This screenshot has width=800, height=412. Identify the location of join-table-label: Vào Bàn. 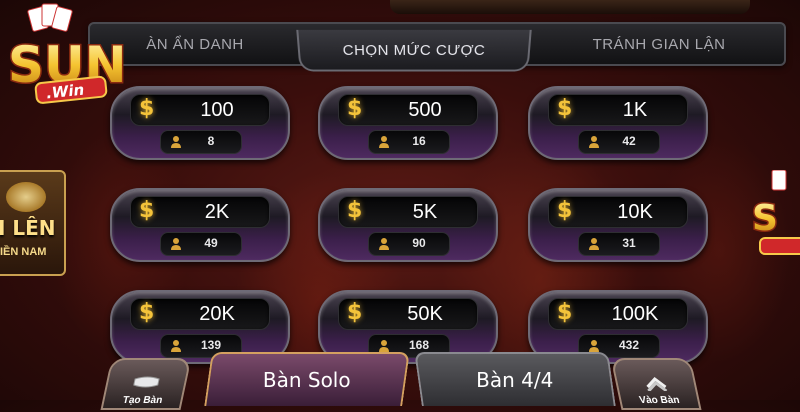
(659, 400).